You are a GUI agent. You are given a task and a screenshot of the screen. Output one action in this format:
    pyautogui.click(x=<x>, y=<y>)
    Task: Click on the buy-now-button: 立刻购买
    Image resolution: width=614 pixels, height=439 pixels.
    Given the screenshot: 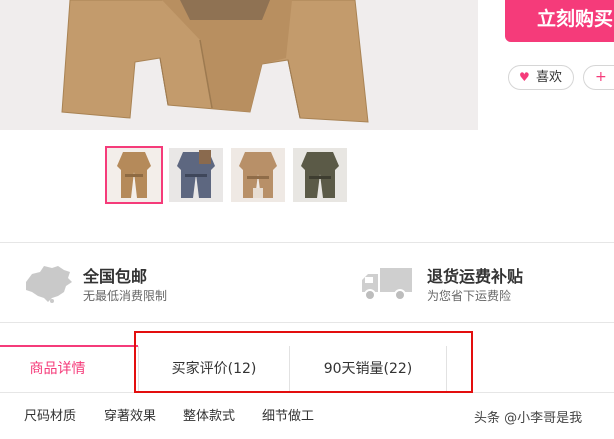 What is the action you would take?
    pyautogui.click(x=559, y=21)
    